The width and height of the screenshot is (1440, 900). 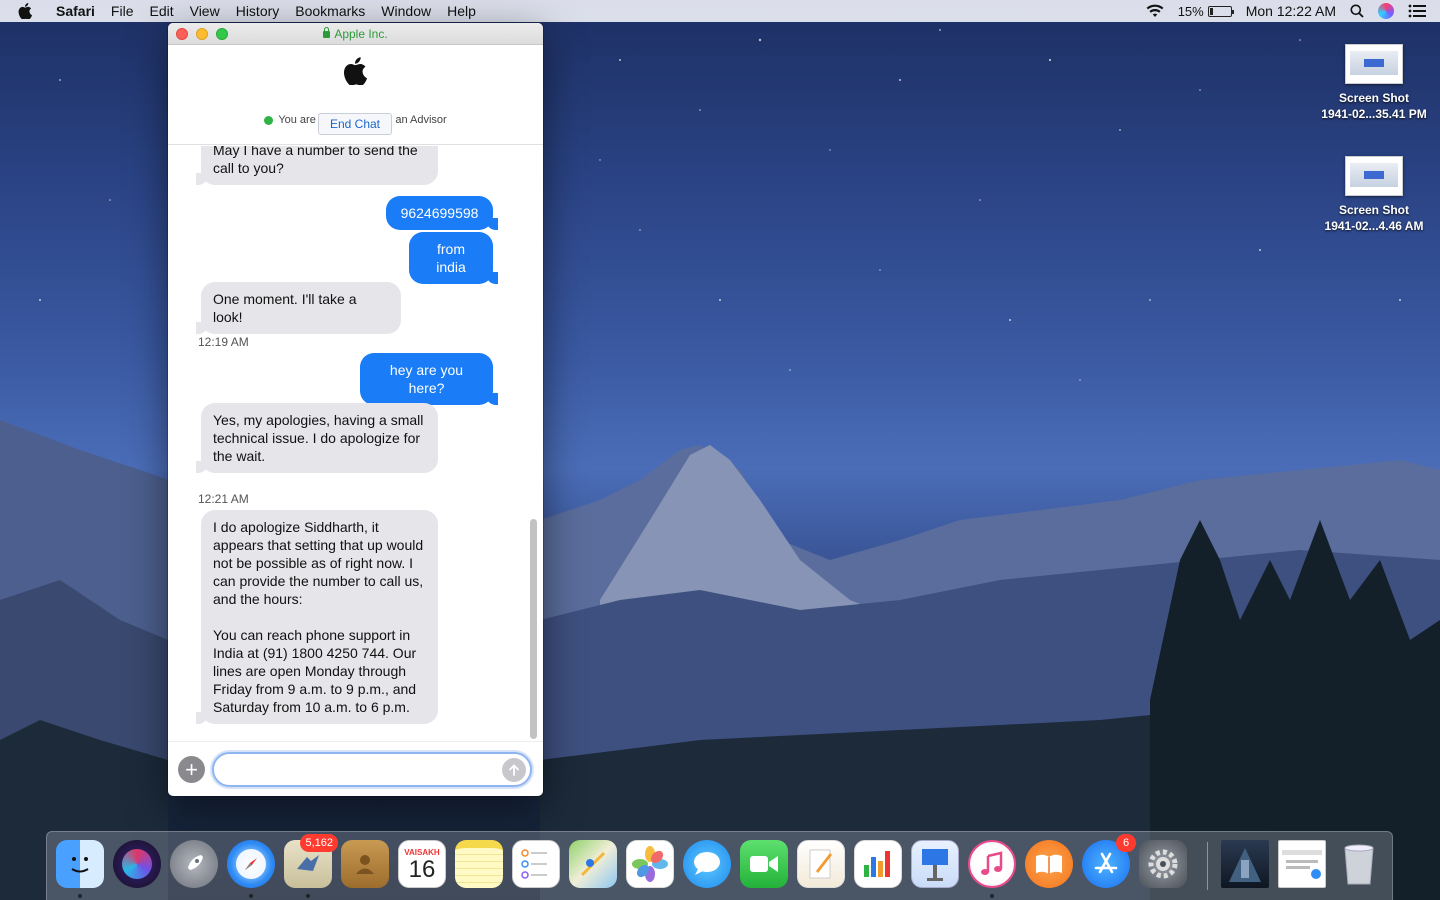 What do you see at coordinates (355, 124) in the screenshot?
I see `end-chat-button: End Chat` at bounding box center [355, 124].